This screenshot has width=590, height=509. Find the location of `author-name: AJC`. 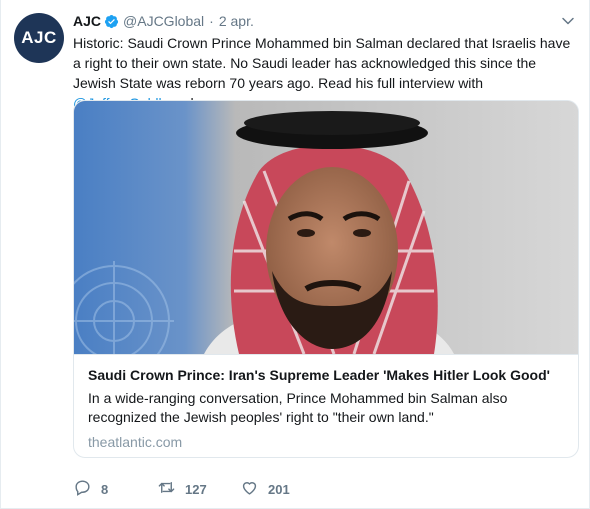

author-name: AJC is located at coordinates (87, 21).